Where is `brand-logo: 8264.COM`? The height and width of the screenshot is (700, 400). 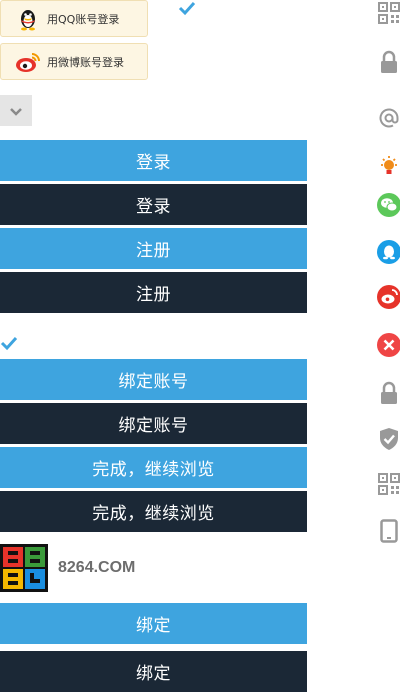 brand-logo: 8264.COM is located at coordinates (67, 568).